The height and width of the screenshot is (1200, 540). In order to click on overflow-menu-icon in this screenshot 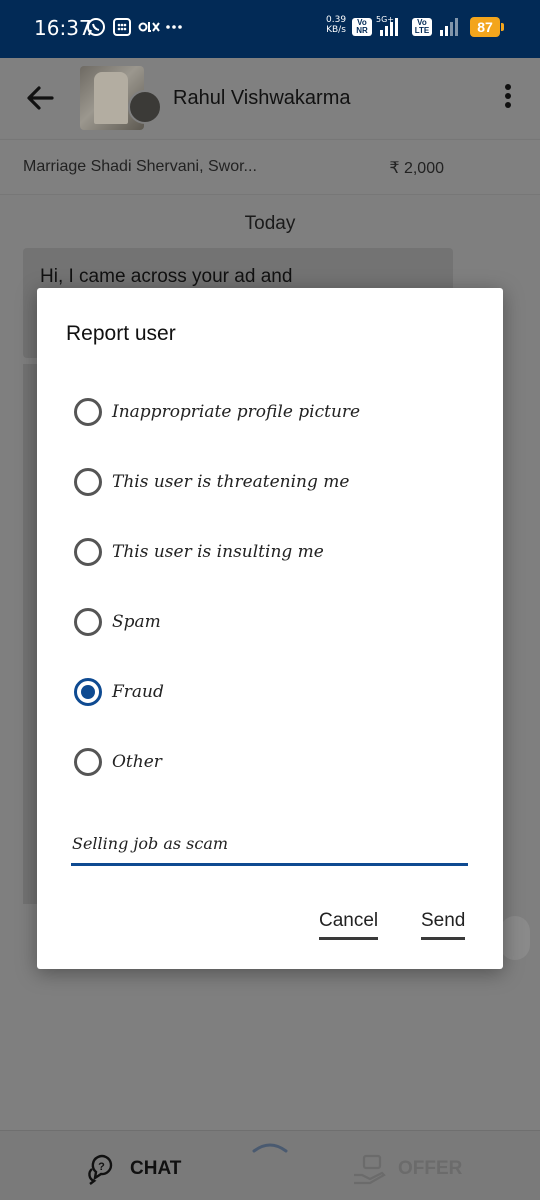, I will do `click(508, 99)`.